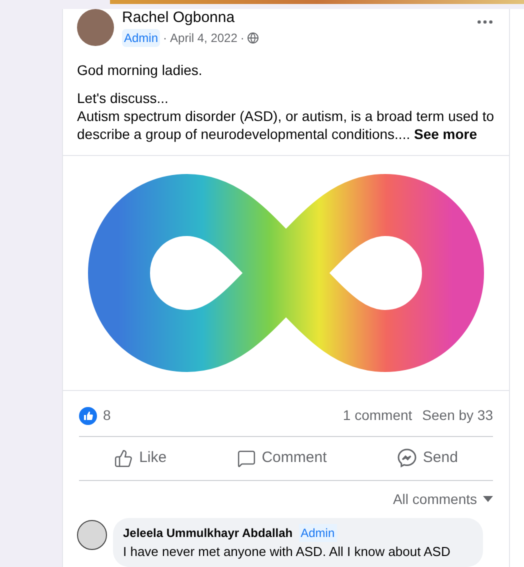 The width and height of the screenshot is (524, 567). Describe the element at coordinates (88, 415) in the screenshot. I see `like-reaction-icon` at that location.